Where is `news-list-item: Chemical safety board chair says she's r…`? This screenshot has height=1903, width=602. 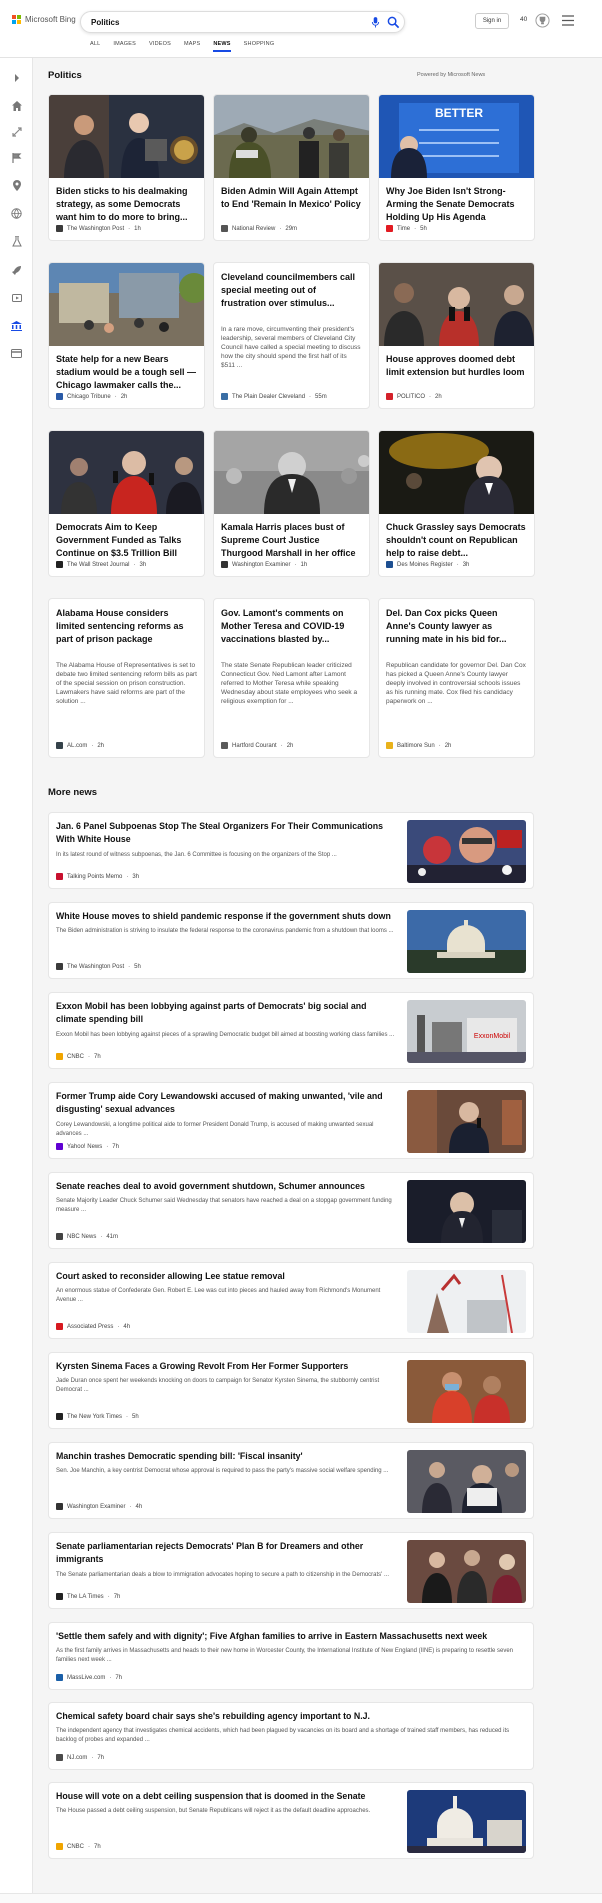
news-list-item: Chemical safety board chair says she's r… is located at coordinates (291, 1736).